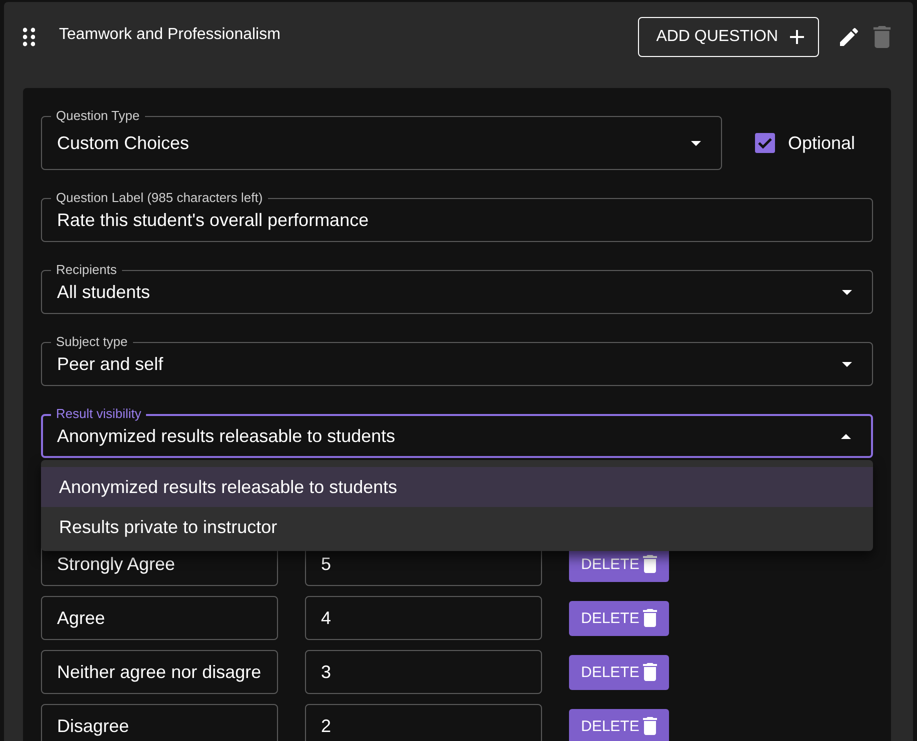  I want to click on field-label: Question Label (985 characters left), so click(159, 198).